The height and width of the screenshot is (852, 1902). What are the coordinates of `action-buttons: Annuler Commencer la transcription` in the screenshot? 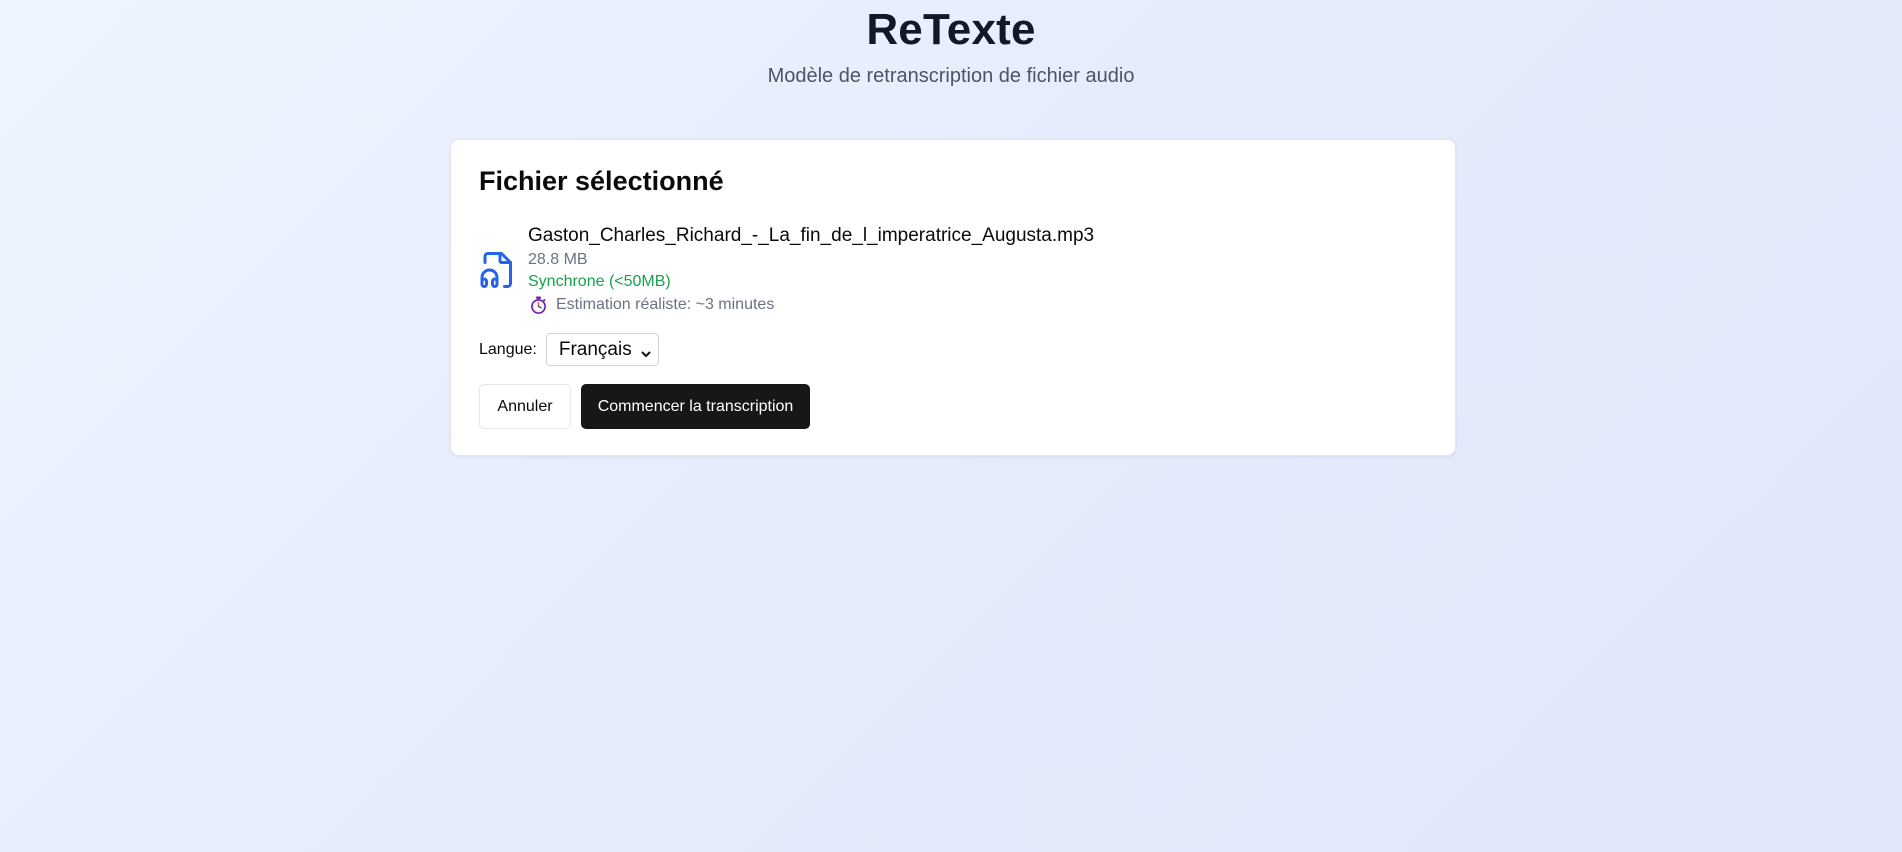 It's located at (644, 406).